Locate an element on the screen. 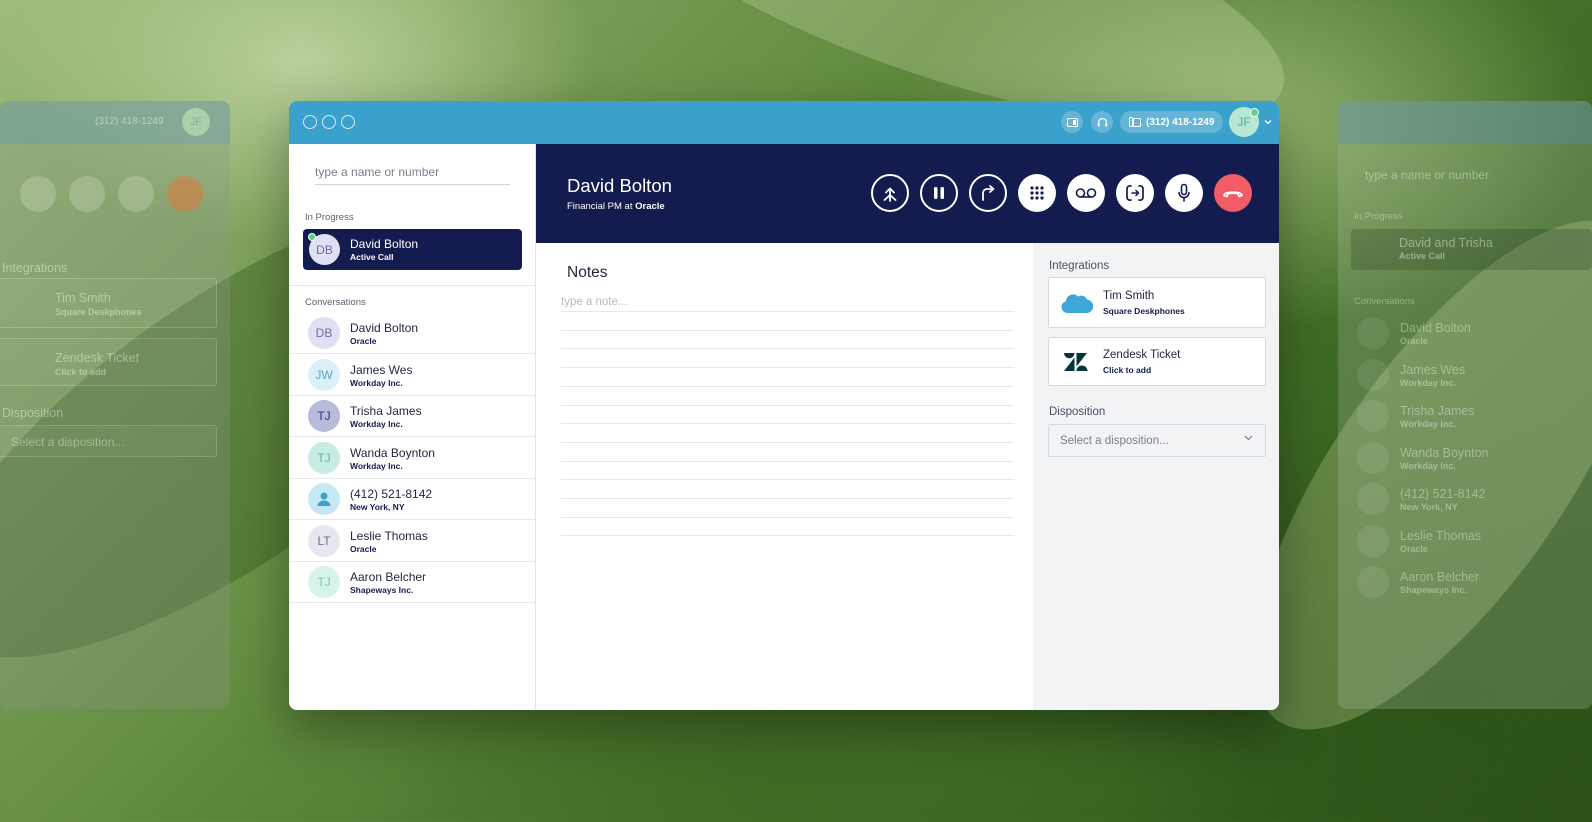 The image size is (1592, 822). ghost-active-call: David and Trisha Active Call is located at coordinates (1471, 249).